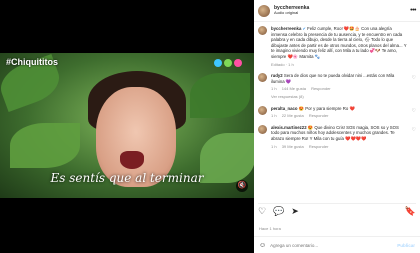  I want to click on comment-icon: 💬, so click(278, 211).